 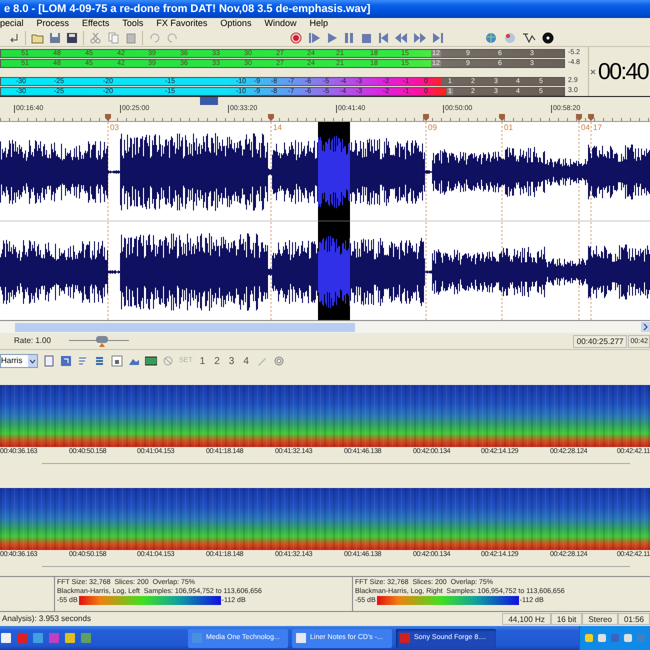 What do you see at coordinates (508, 127) in the screenshot?
I see `marker-label: 01` at bounding box center [508, 127].